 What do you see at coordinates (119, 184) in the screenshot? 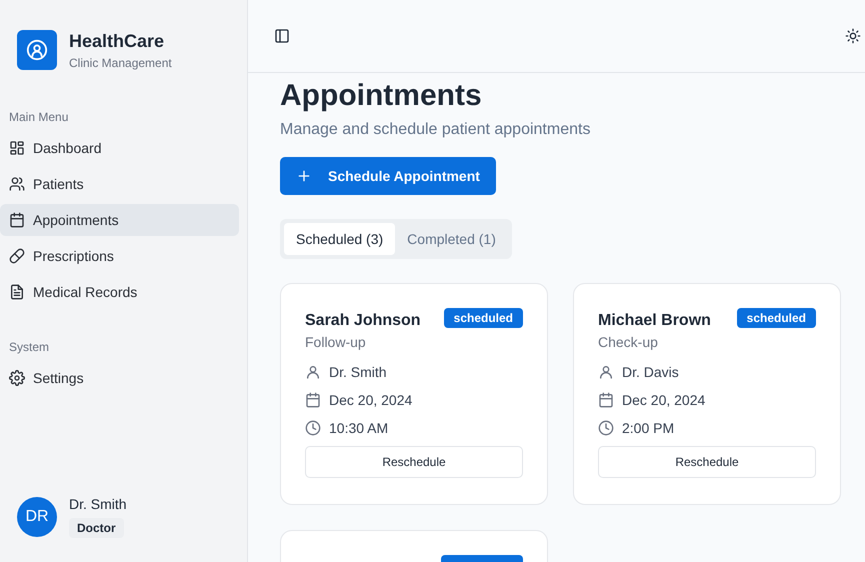
I see `nav-item: Patients` at bounding box center [119, 184].